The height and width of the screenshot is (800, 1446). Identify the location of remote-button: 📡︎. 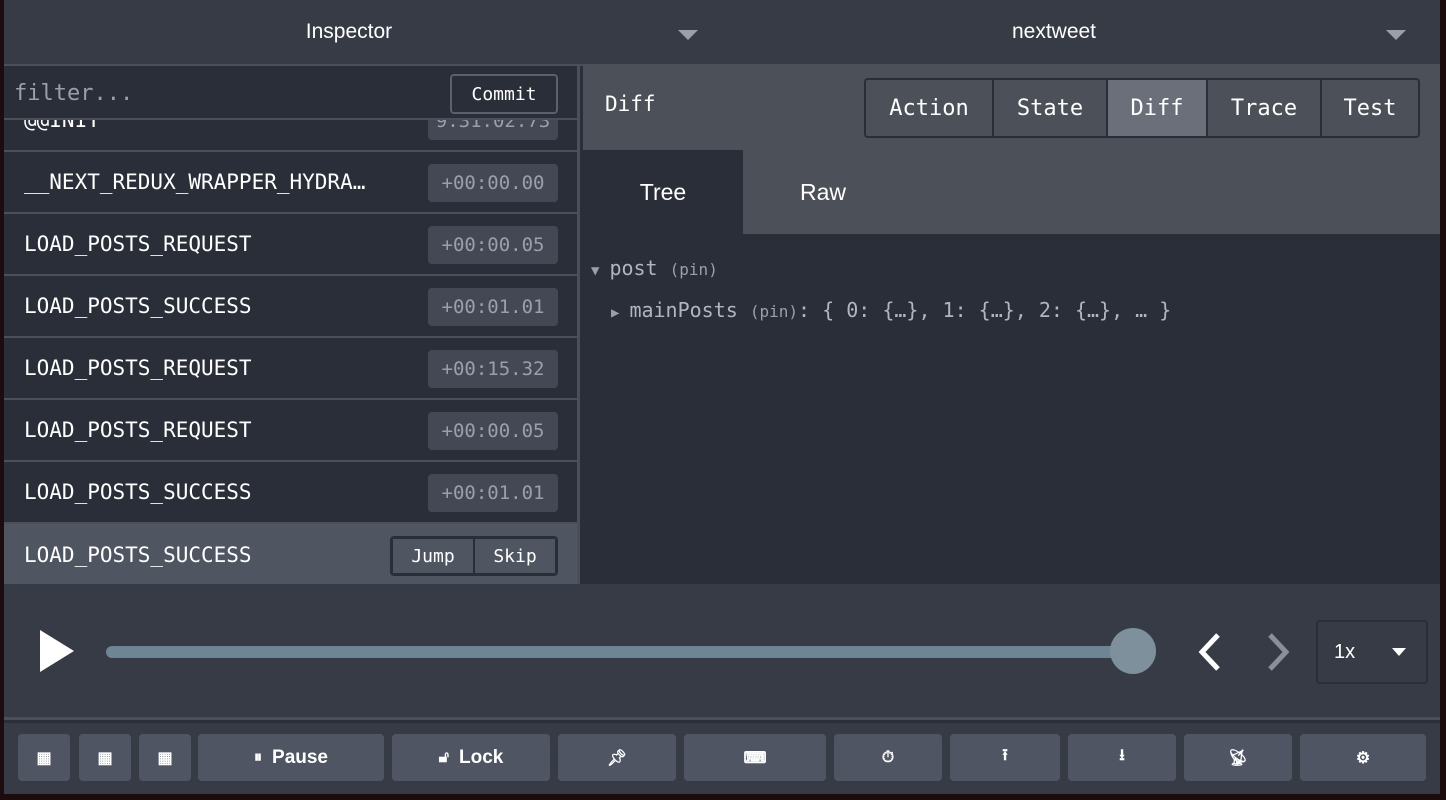
(1238, 757).